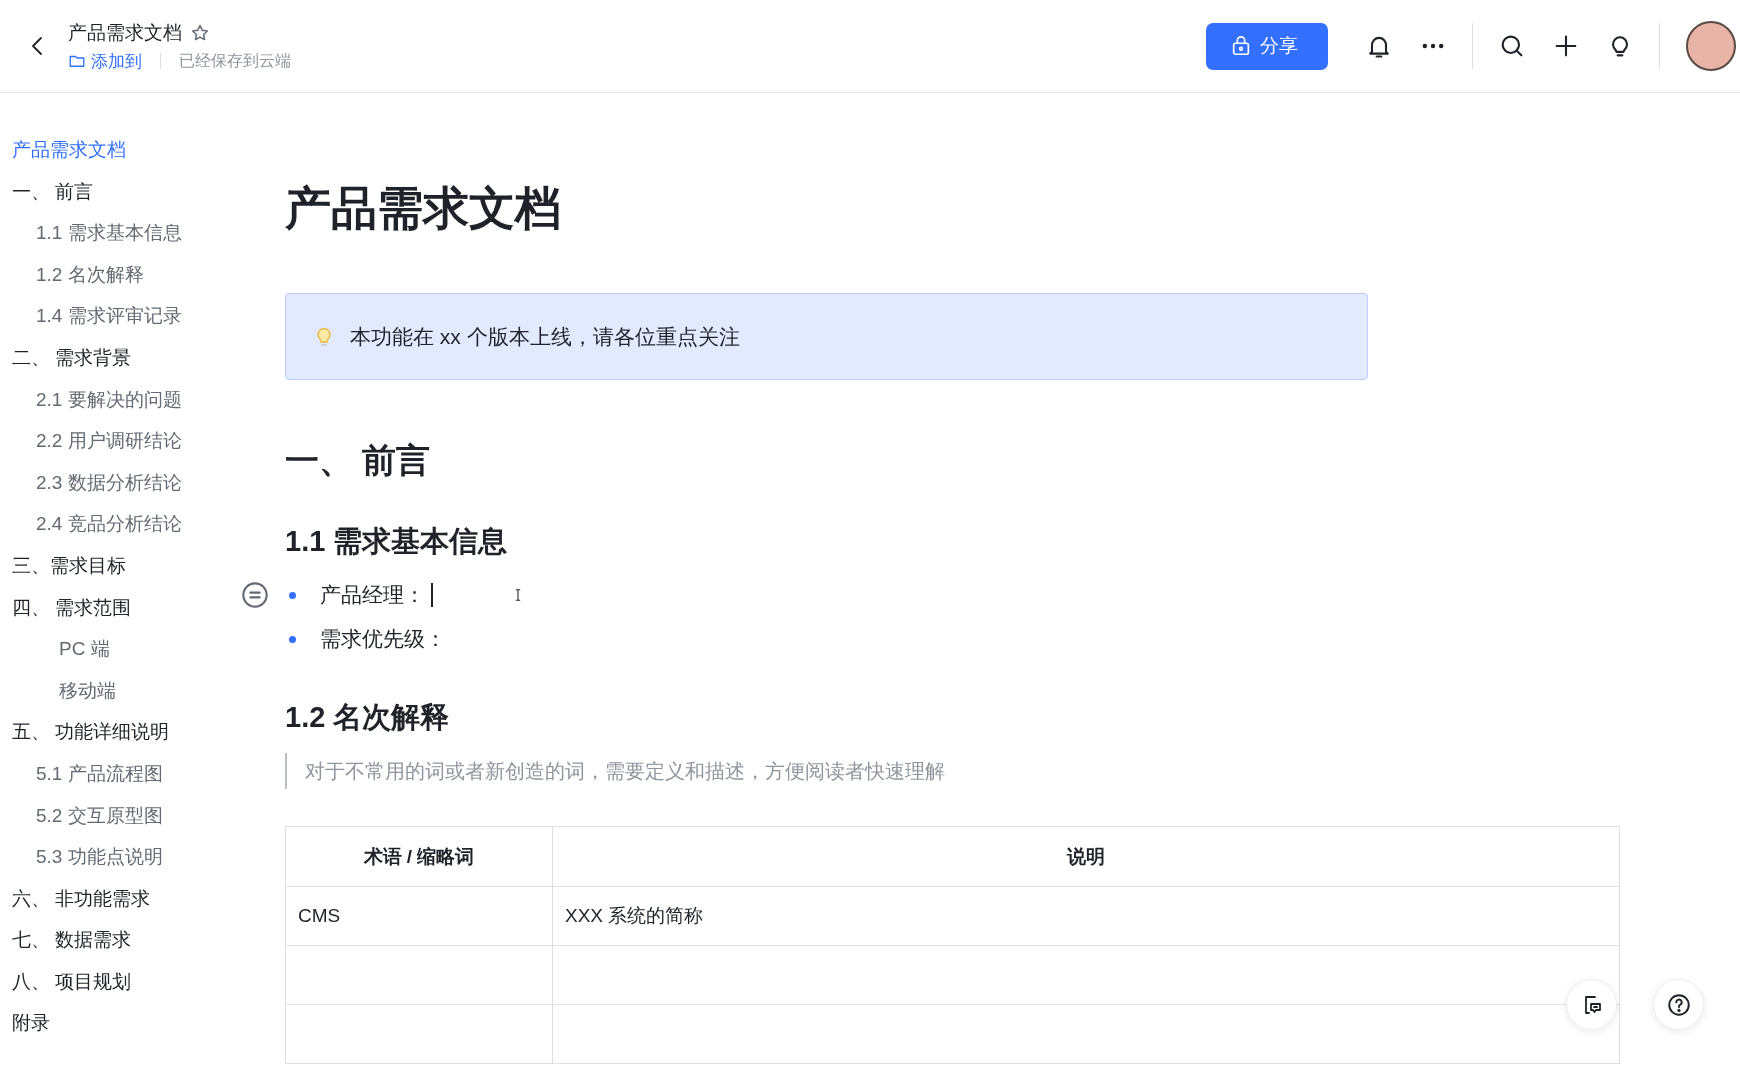 This screenshot has height=1080, width=1740. Describe the element at coordinates (397, 541) in the screenshot. I see `subsection-heading: 1.1 需求基本信息` at that location.